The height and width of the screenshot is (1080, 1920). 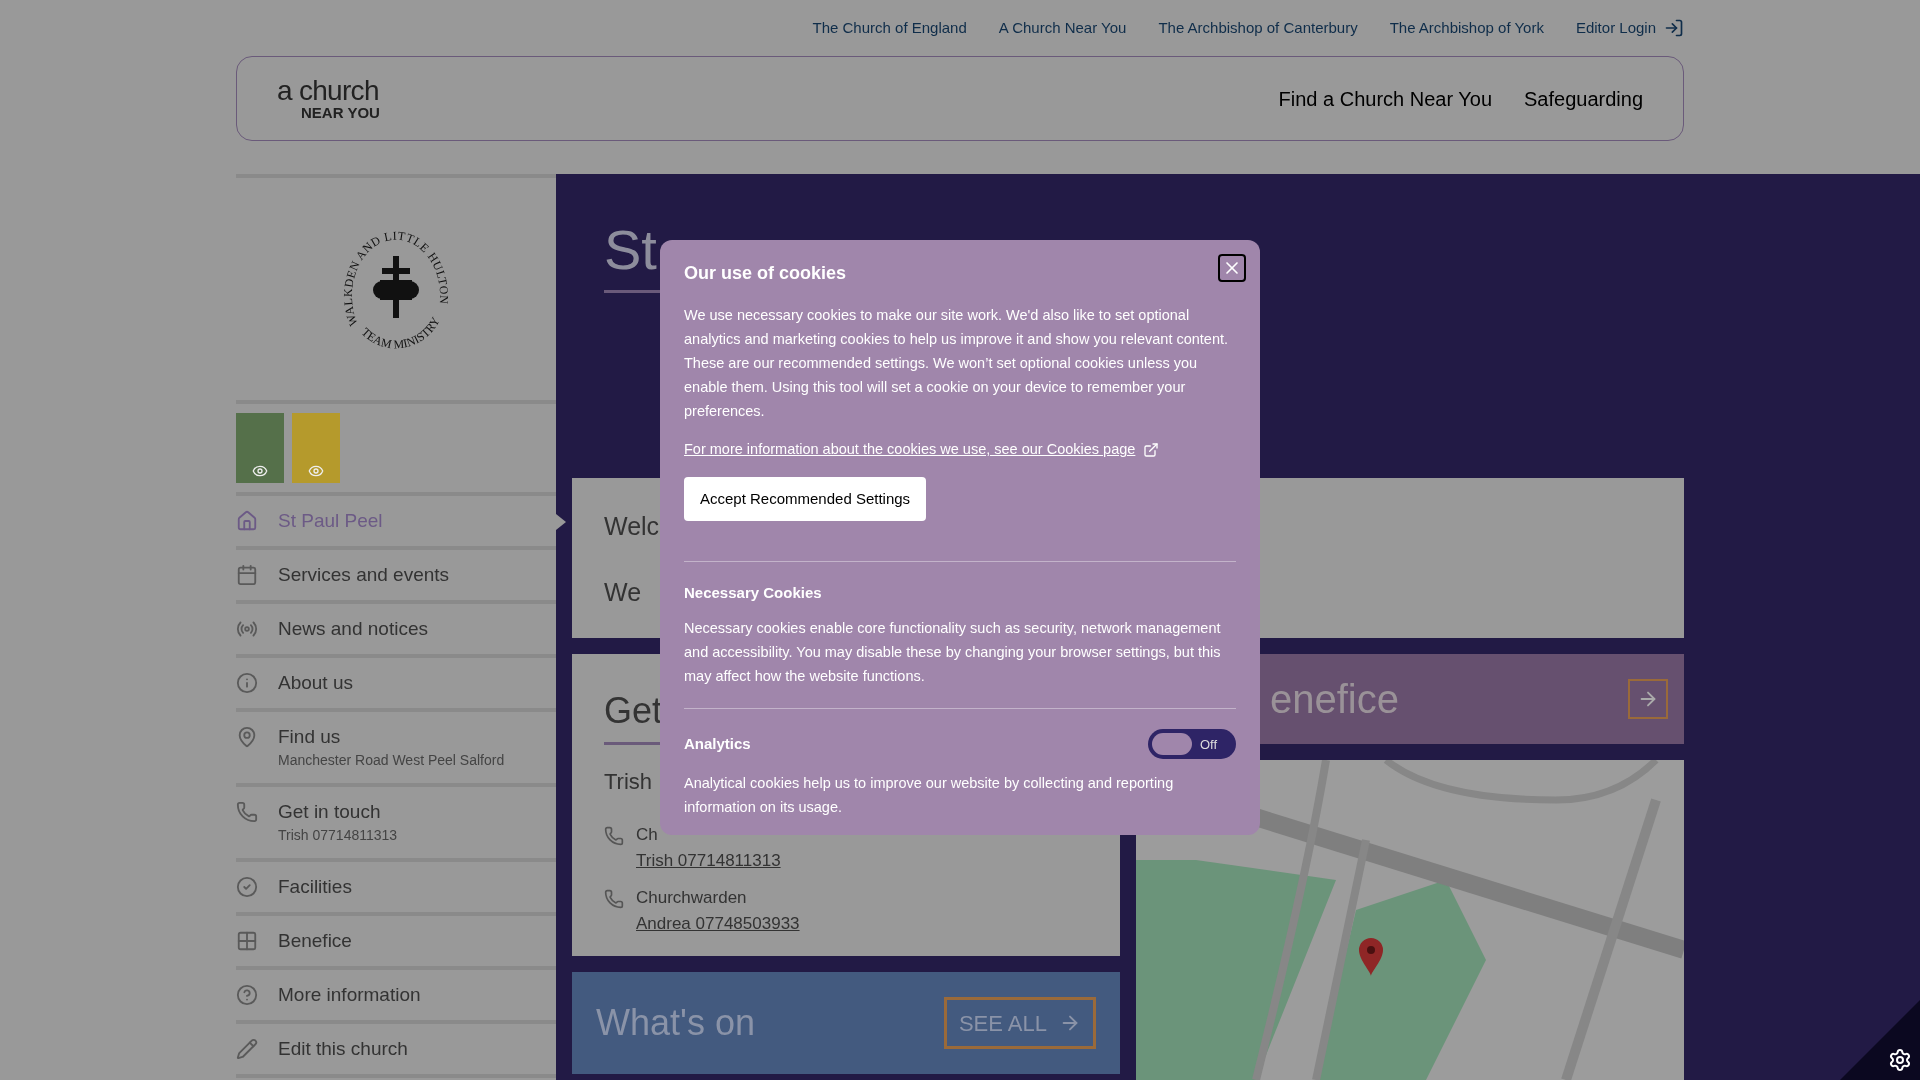 I want to click on welcome-text: We, so click(x=623, y=592).